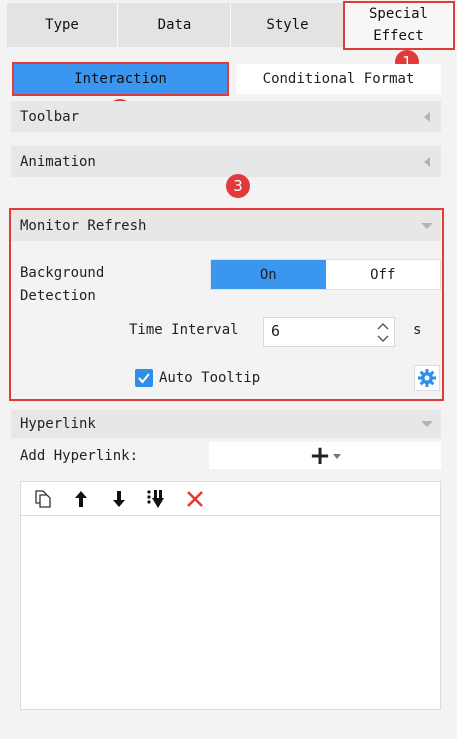 The height and width of the screenshot is (739, 457). Describe the element at coordinates (427, 424) in the screenshot. I see `expand-down-icon` at that location.